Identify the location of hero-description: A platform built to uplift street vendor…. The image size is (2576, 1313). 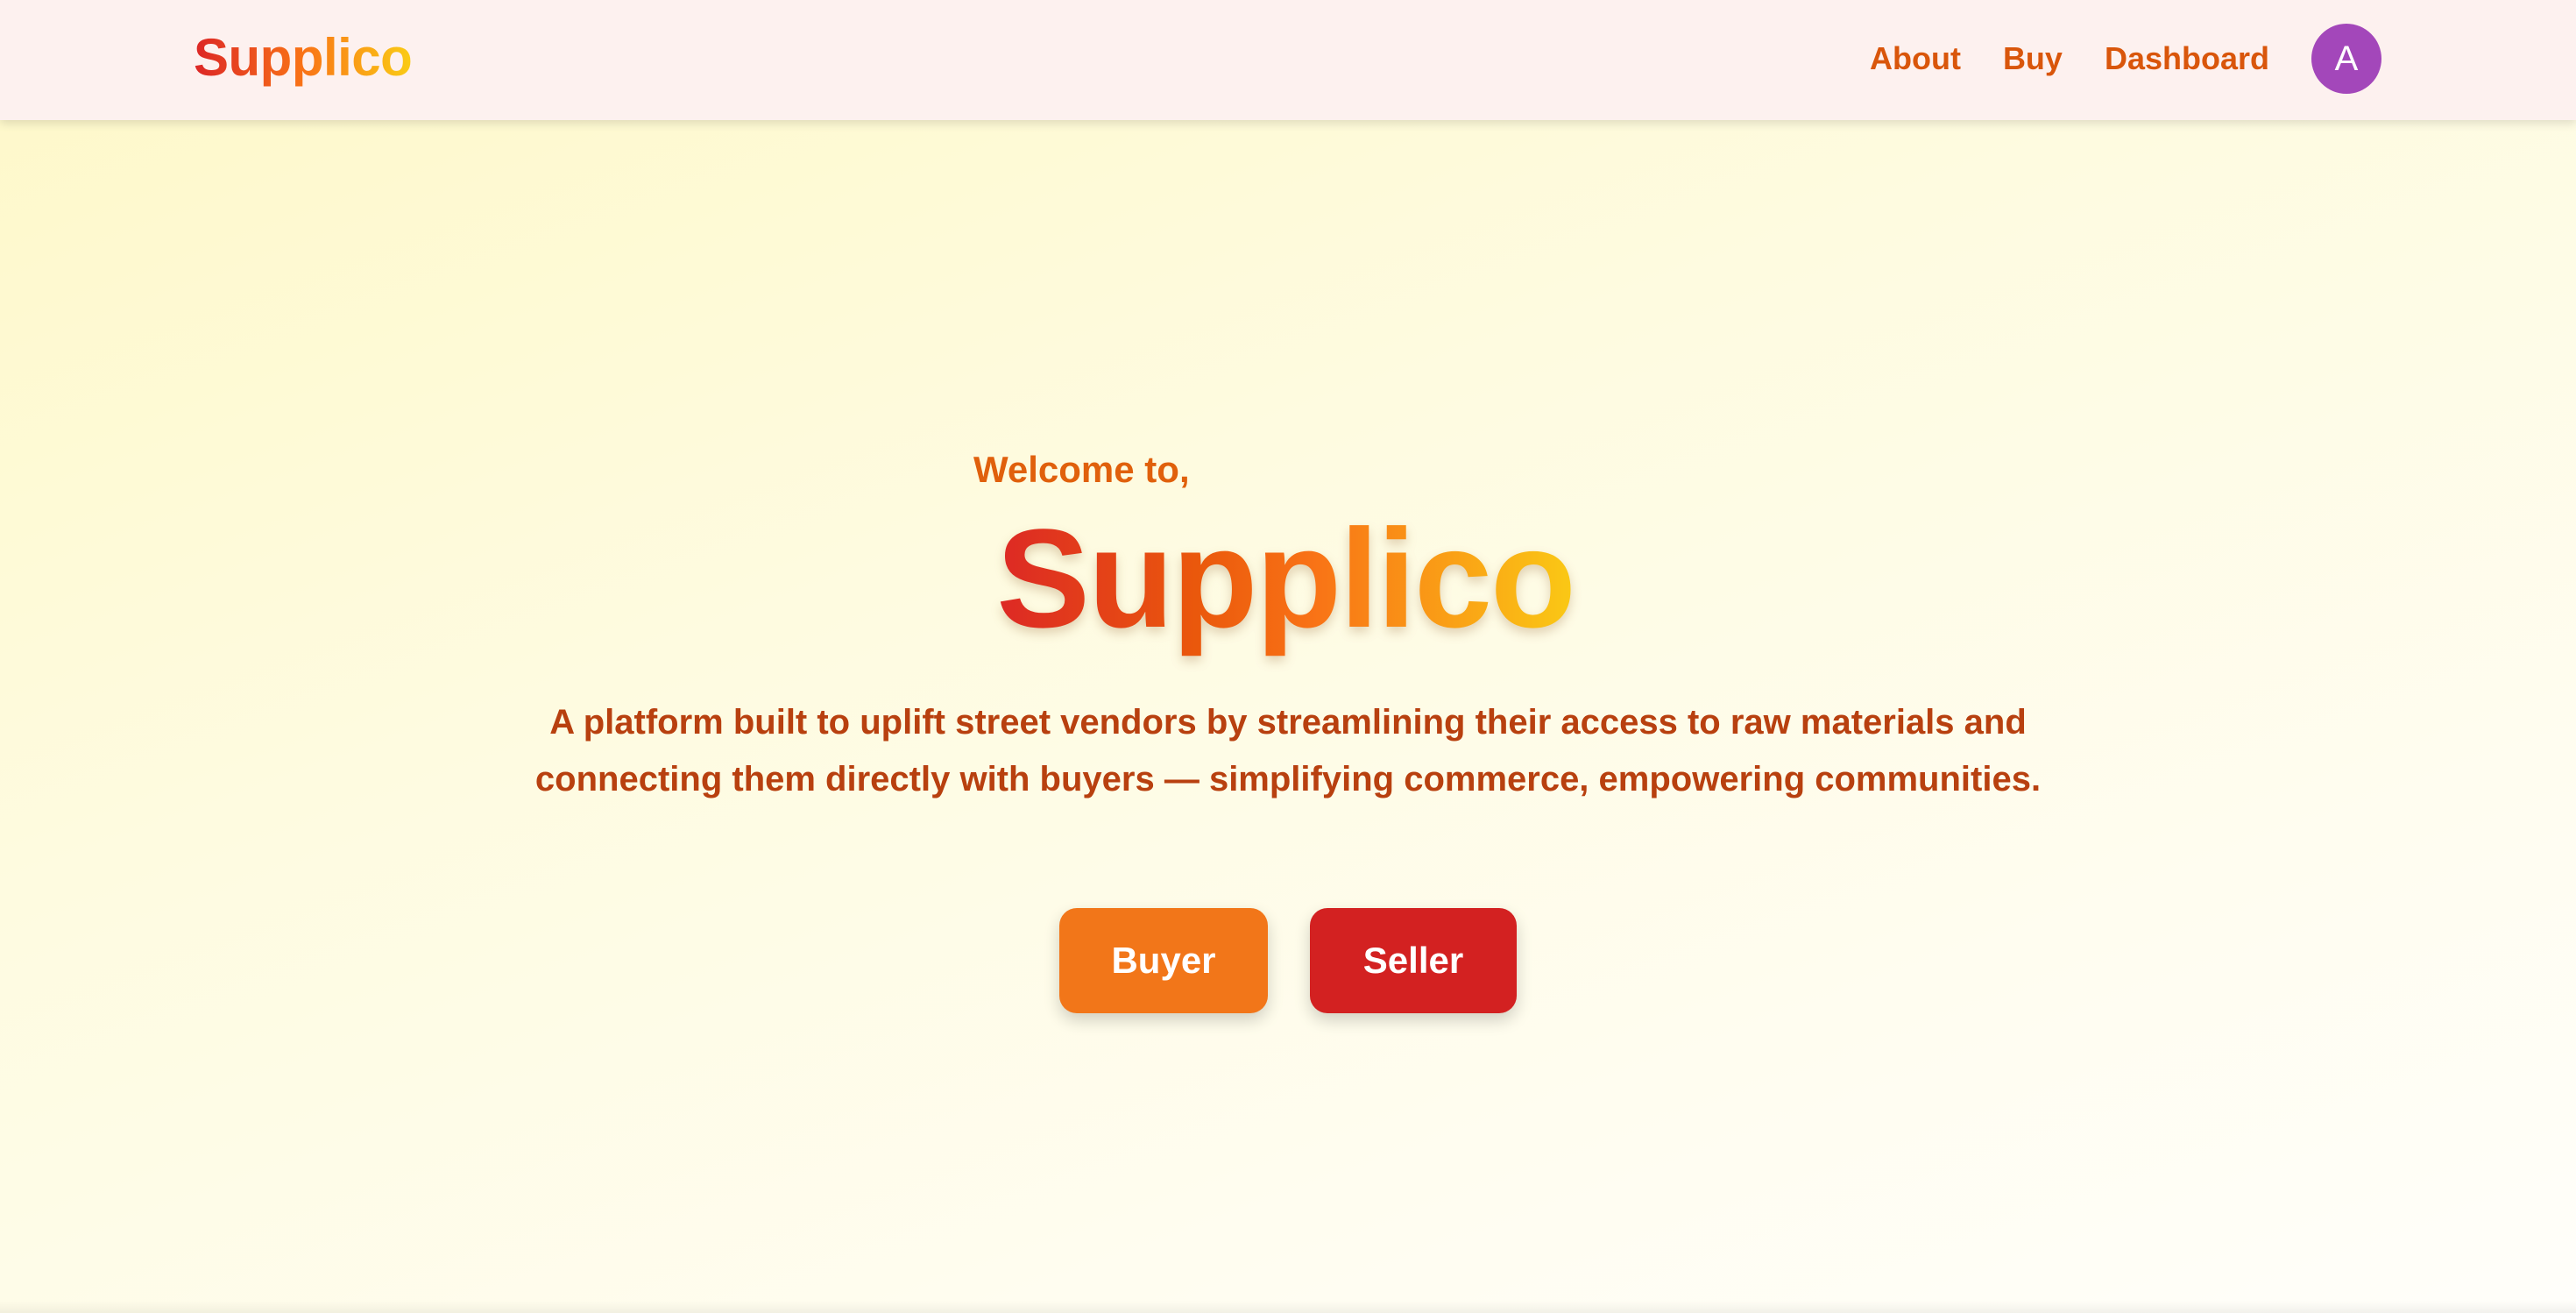
(1288, 751).